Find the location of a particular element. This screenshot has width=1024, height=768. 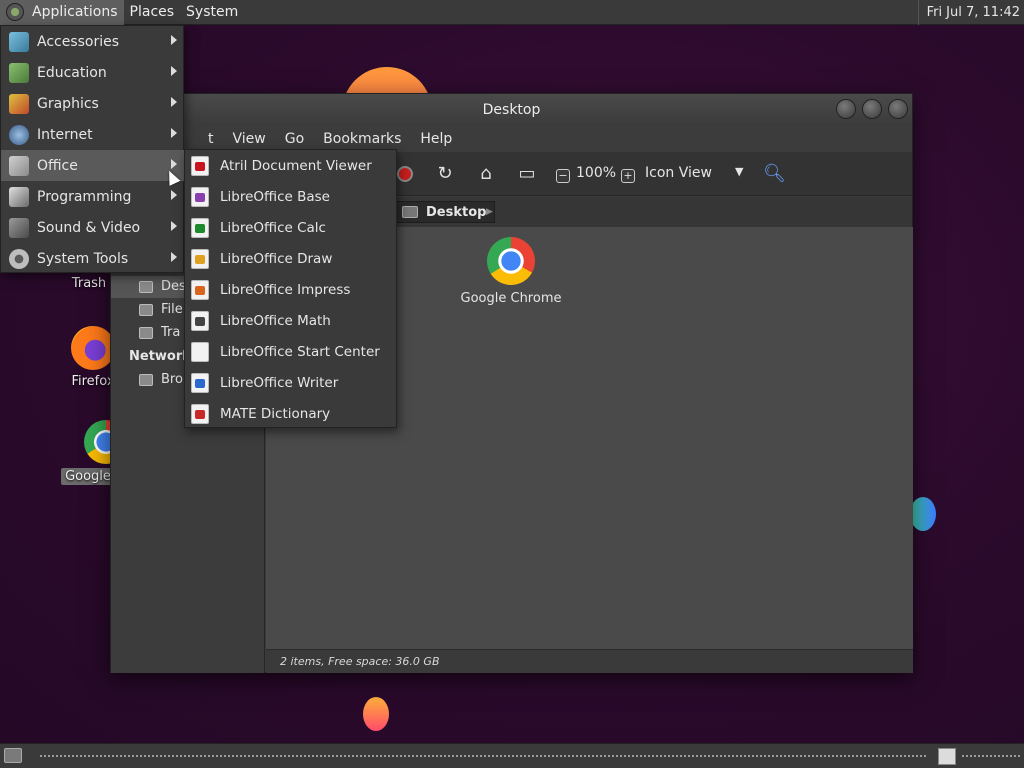

desktop-icon-google-chrome: Google is located at coordinates (93, 452).